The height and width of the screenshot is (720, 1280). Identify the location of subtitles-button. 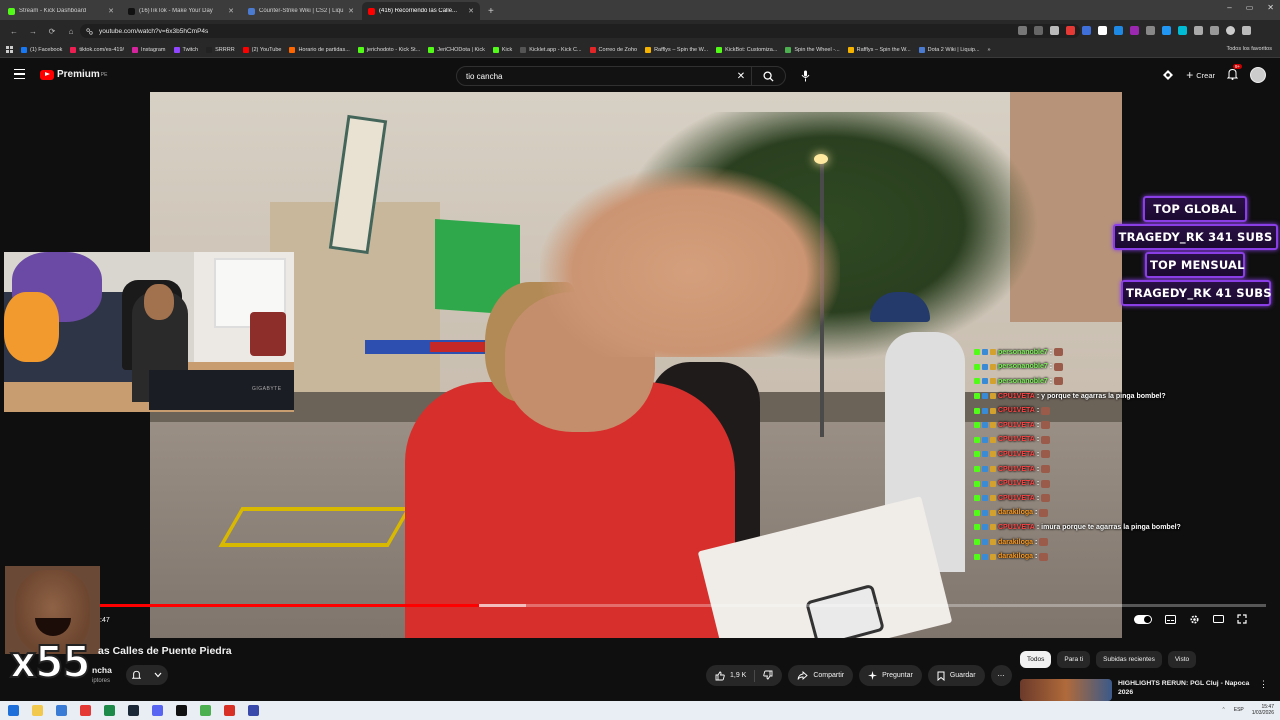
(1170, 619).